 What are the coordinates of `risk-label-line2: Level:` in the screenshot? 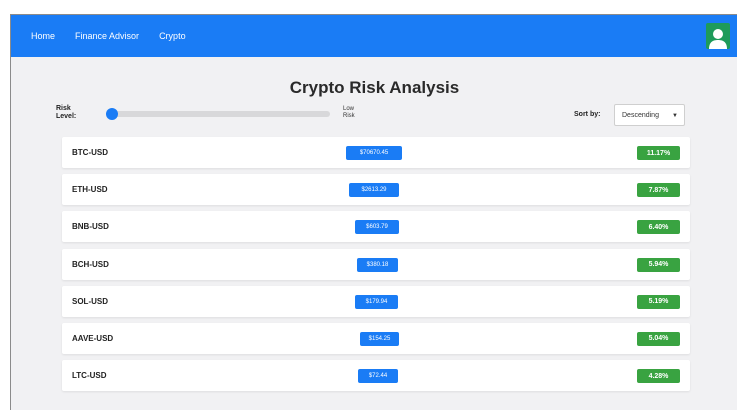 It's located at (66, 116).